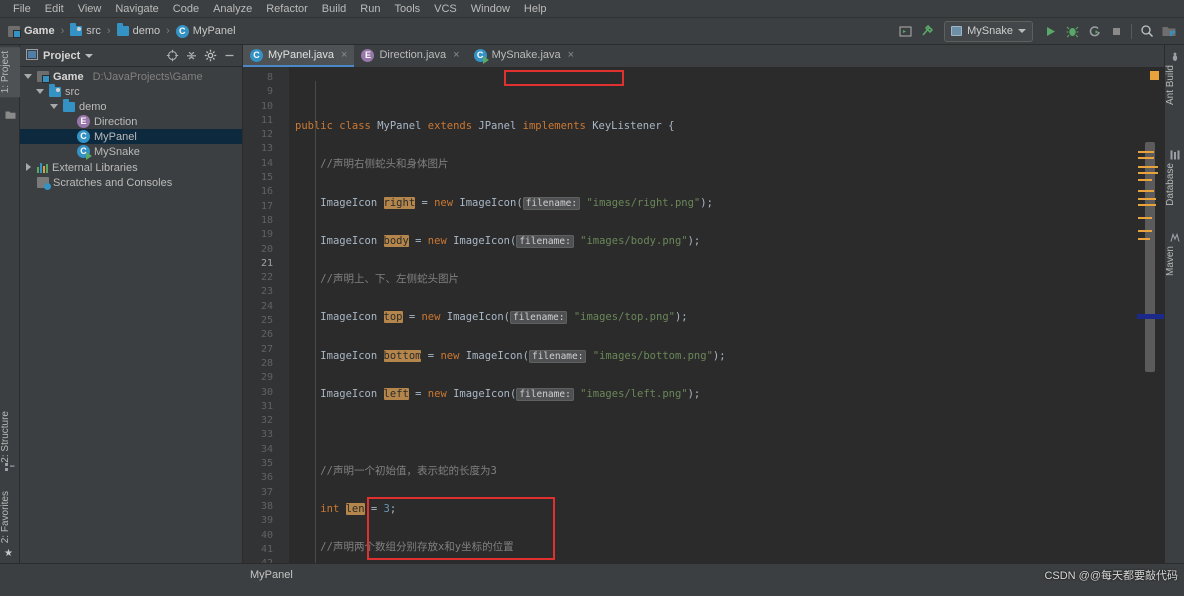 The image size is (1184, 596). Describe the element at coordinates (210, 55) in the screenshot. I see `gear-icon` at that location.